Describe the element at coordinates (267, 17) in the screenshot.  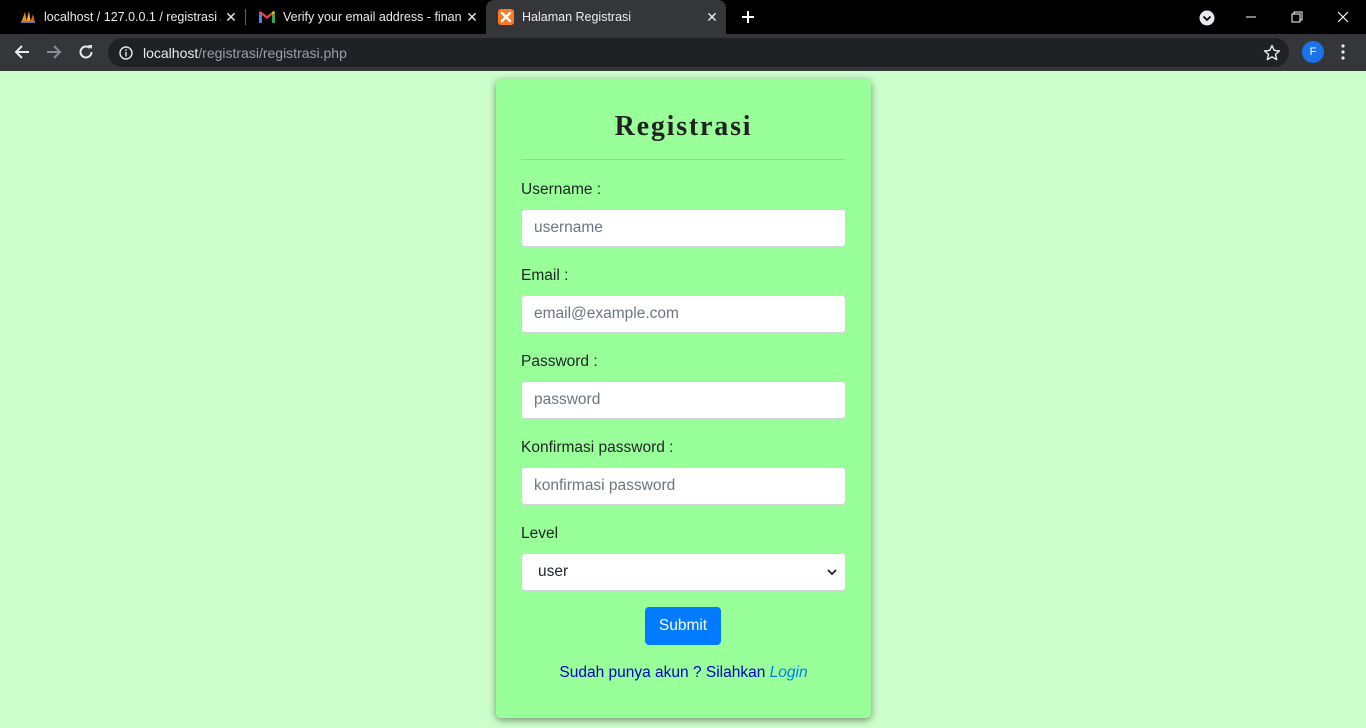
I see `gmail-icon` at that location.